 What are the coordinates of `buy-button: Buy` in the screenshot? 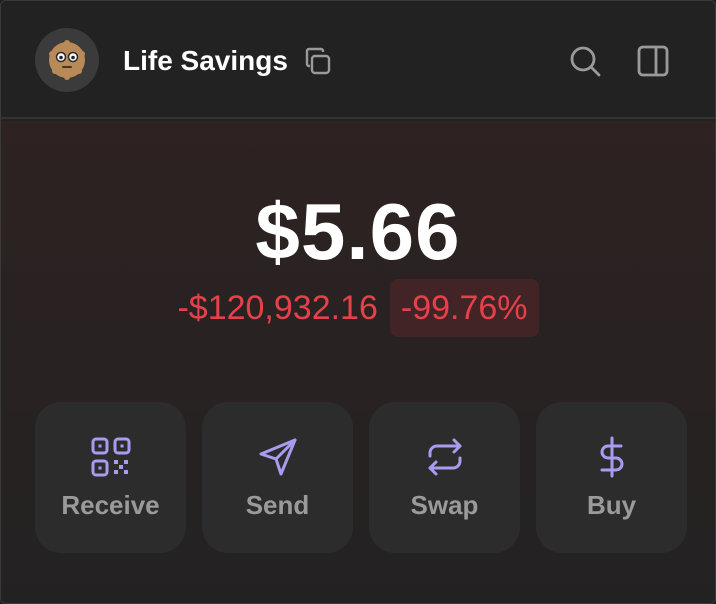 It's located at (611, 477).